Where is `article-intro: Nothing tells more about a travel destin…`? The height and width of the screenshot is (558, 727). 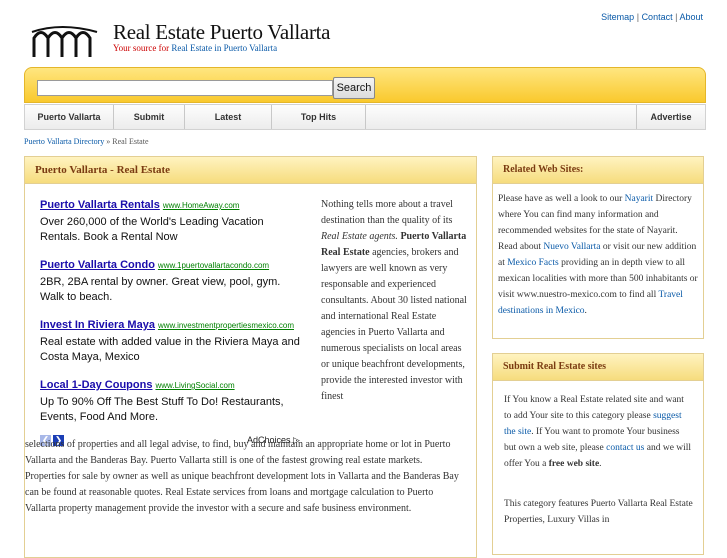 article-intro: Nothing tells more about a travel destin… is located at coordinates (395, 301).